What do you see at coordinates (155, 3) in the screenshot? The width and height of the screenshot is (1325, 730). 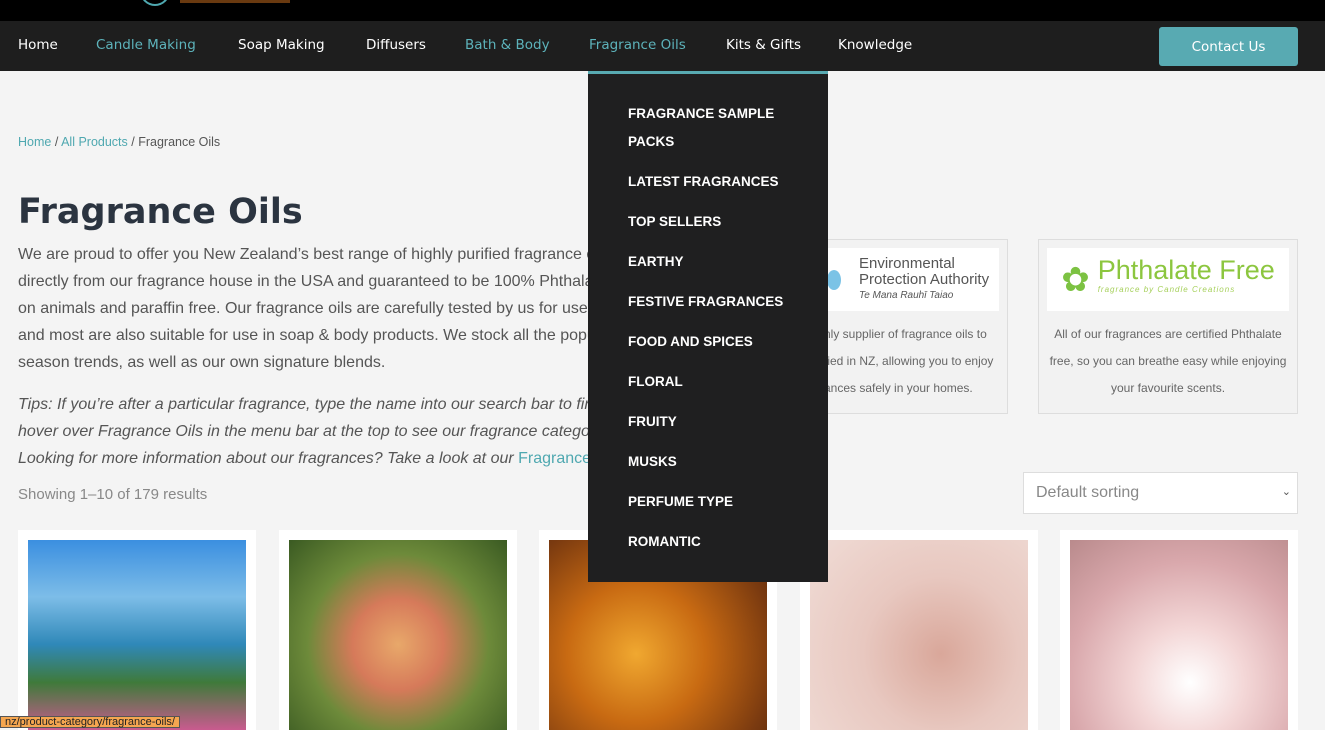 I see `logo` at bounding box center [155, 3].